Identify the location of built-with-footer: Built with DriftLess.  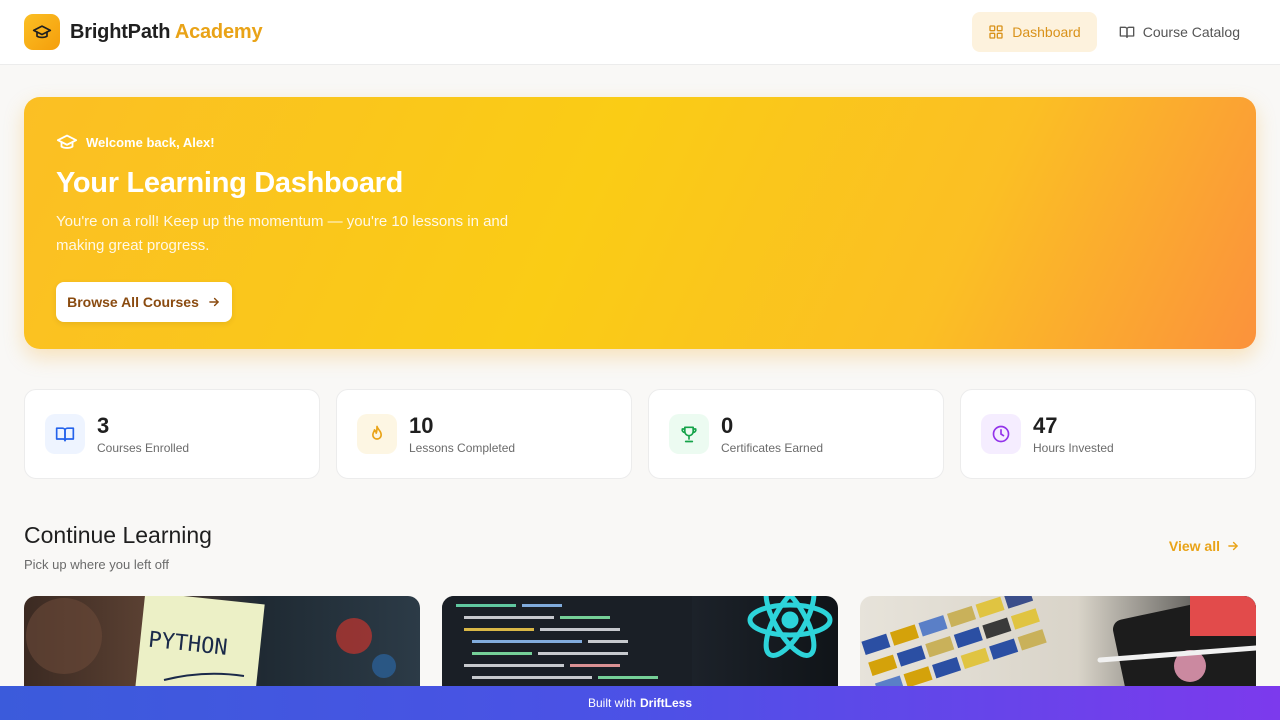
(640, 703).